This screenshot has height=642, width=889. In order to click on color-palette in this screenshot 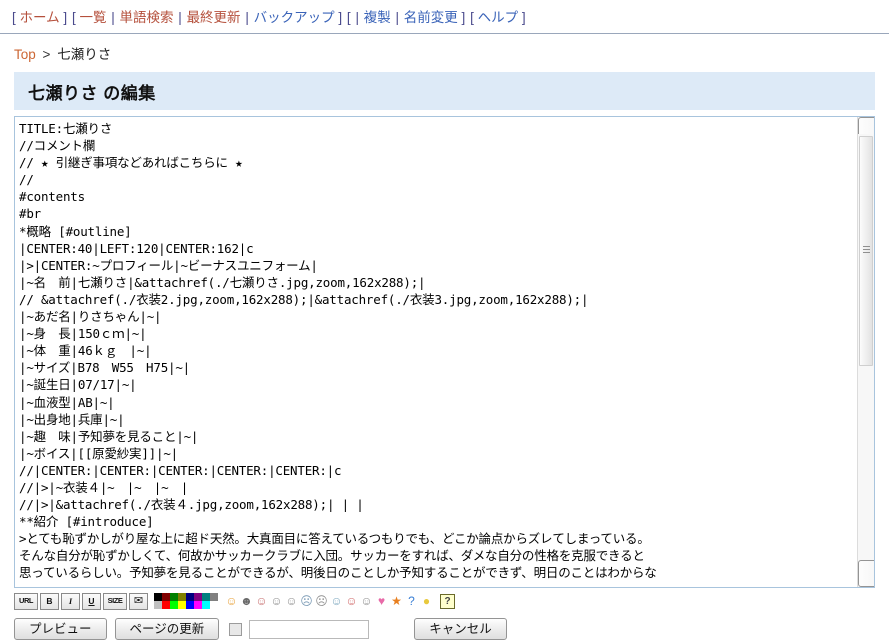, I will do `click(186, 601)`.